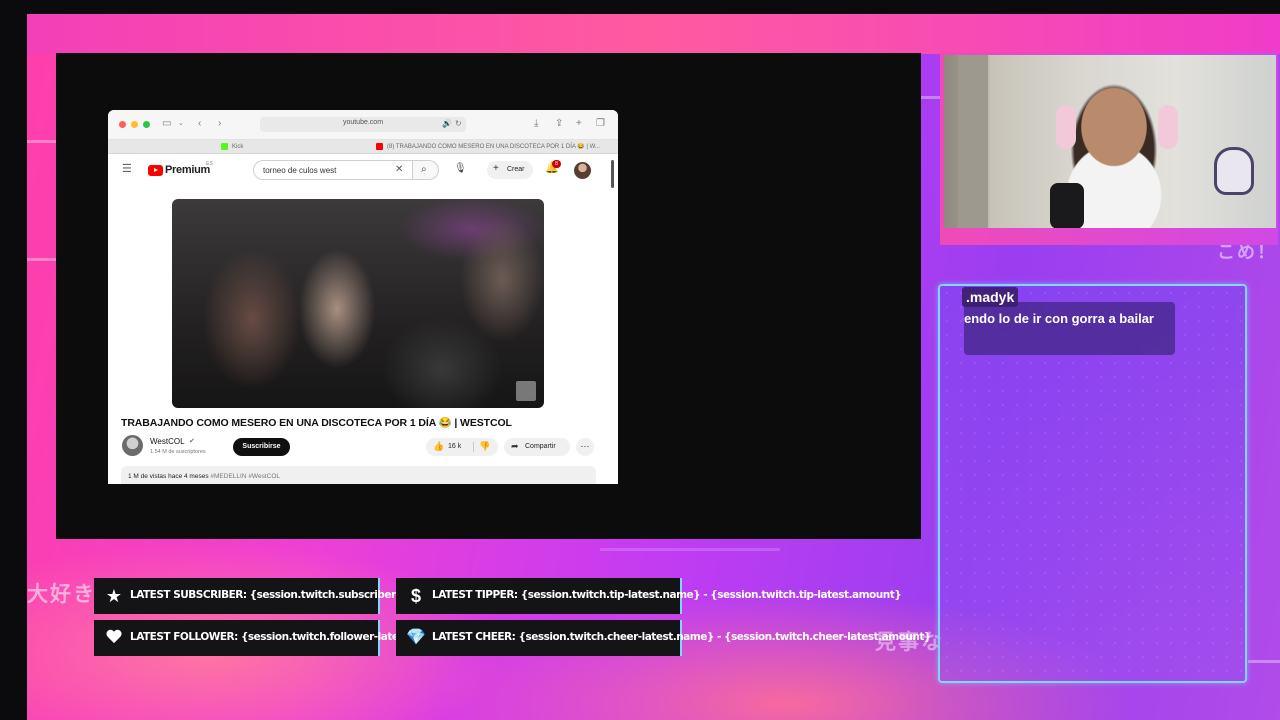 This screenshot has width=1280, height=720. I want to click on create-button: + Crear, so click(510, 170).